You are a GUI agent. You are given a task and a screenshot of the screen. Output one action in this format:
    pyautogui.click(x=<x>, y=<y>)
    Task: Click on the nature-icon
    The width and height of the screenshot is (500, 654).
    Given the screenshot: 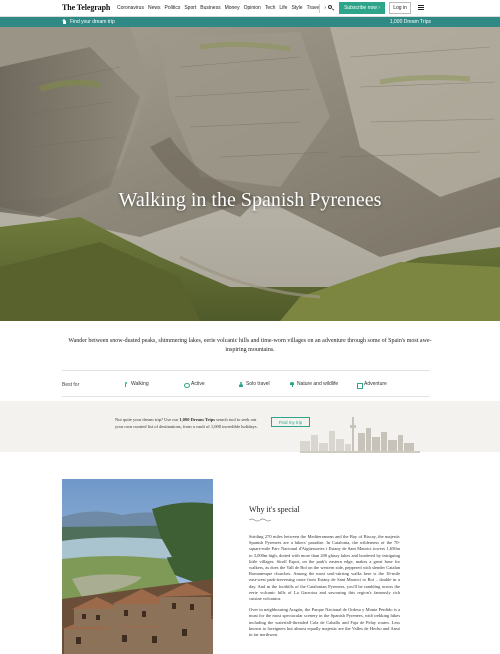 What is the action you would take?
    pyautogui.click(x=292, y=384)
    